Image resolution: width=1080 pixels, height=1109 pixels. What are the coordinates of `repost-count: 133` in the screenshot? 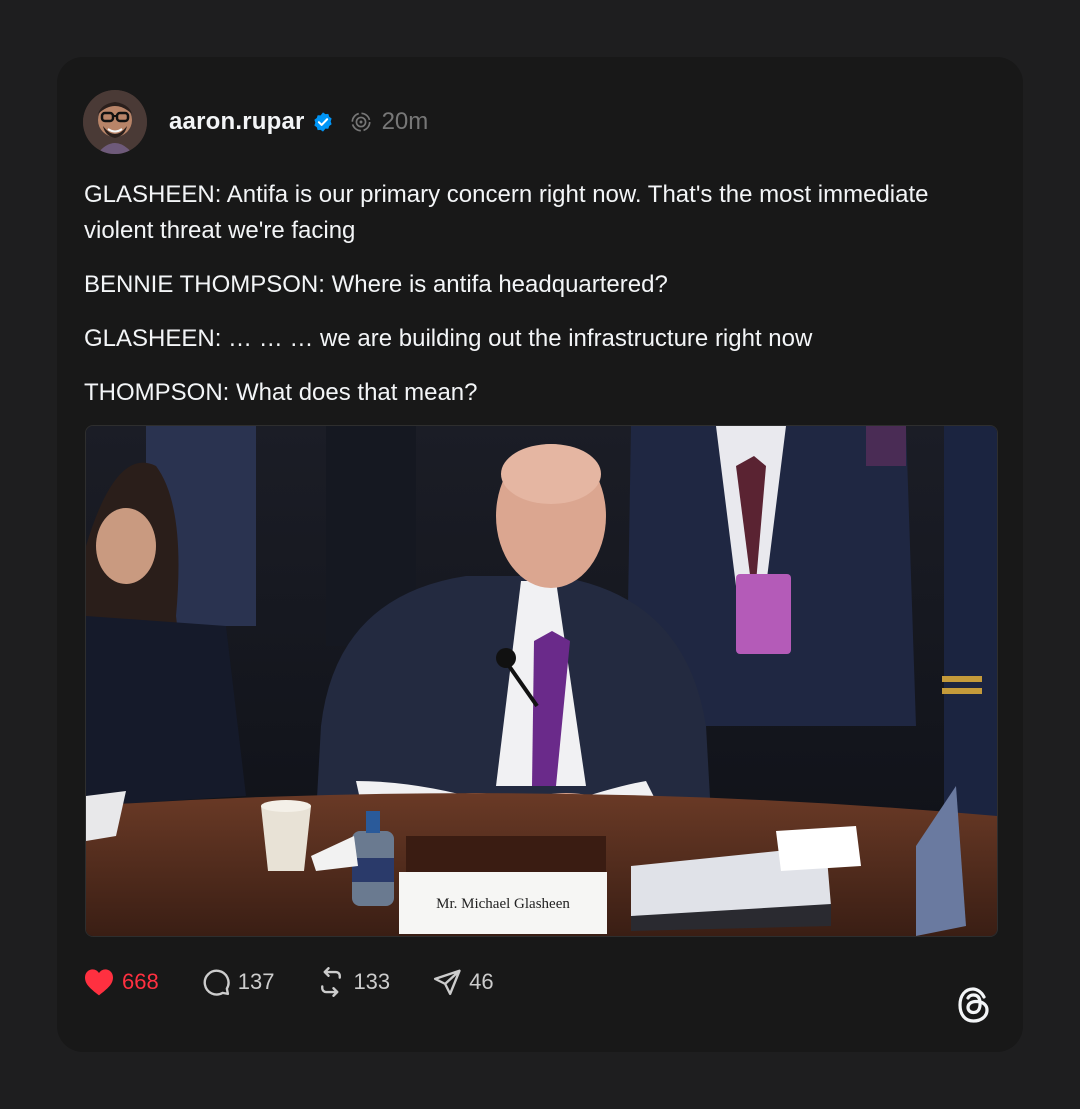 It's located at (372, 981).